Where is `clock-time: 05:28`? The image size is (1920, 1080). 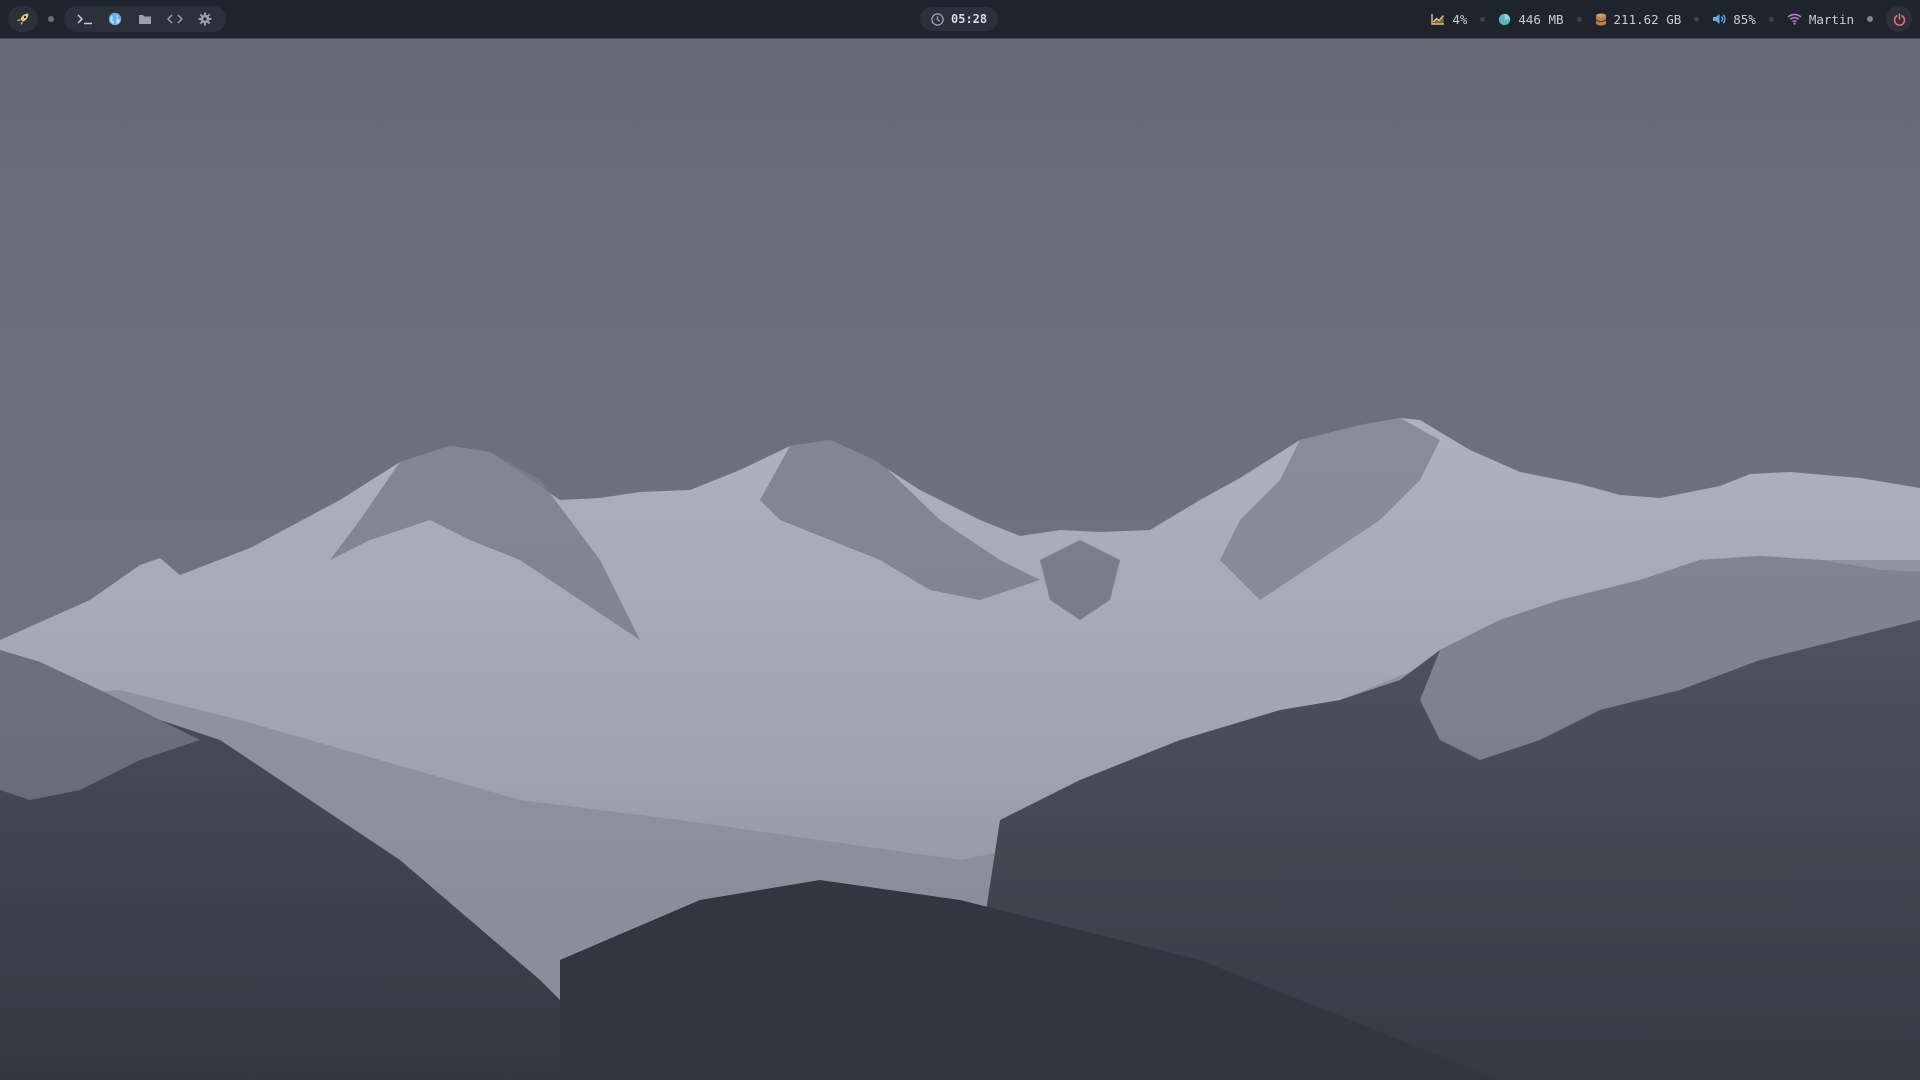 clock-time: 05:28 is located at coordinates (969, 19).